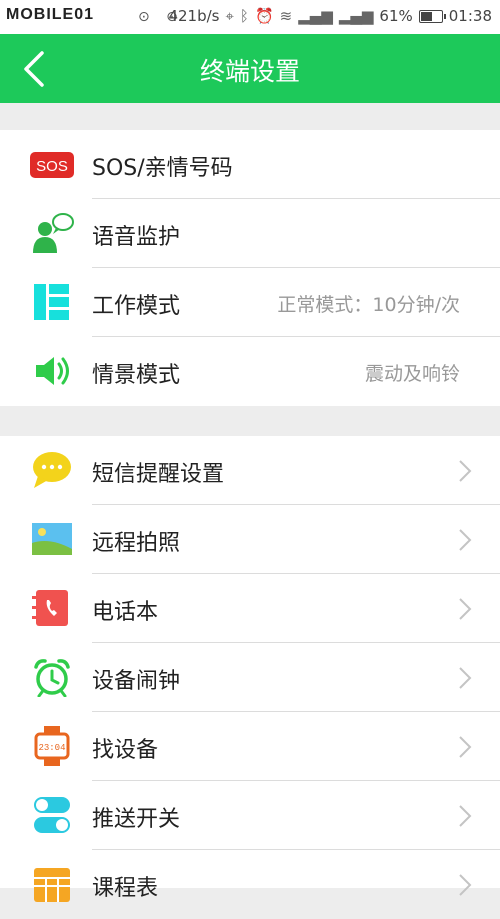 The width and height of the screenshot is (500, 919). Describe the element at coordinates (315, 16) in the screenshot. I see `signal-icon: ▂▄▆` at that location.